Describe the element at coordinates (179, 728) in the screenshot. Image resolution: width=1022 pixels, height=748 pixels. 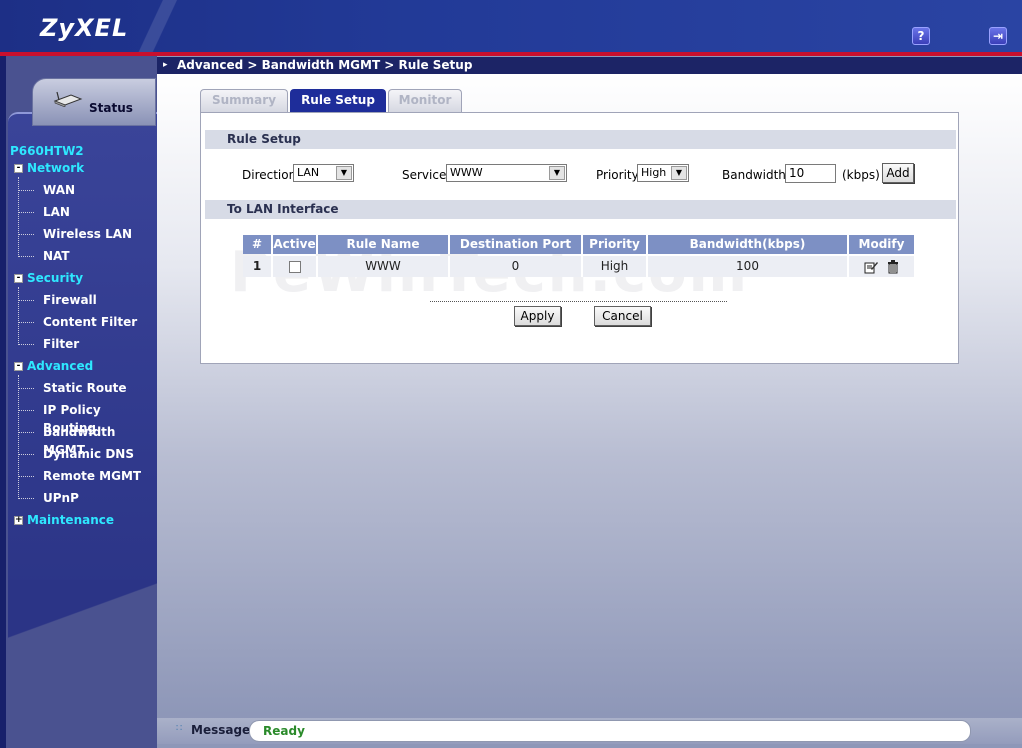
I see `grip-icon: ∷` at that location.